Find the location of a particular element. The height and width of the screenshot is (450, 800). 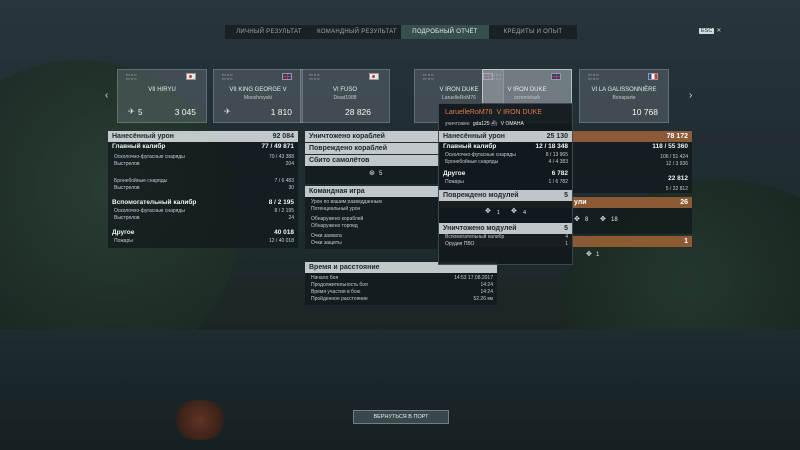

tooltip-aa-row: Орудия ПВО 1 is located at coordinates (506, 244).